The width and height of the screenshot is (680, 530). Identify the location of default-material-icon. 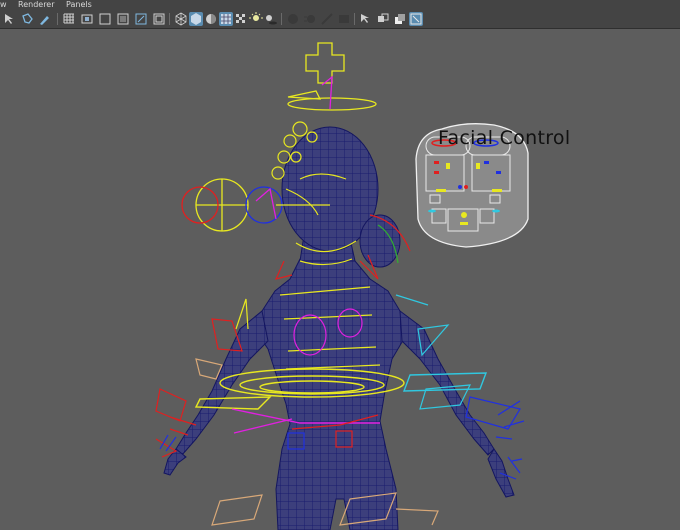
(211, 19).